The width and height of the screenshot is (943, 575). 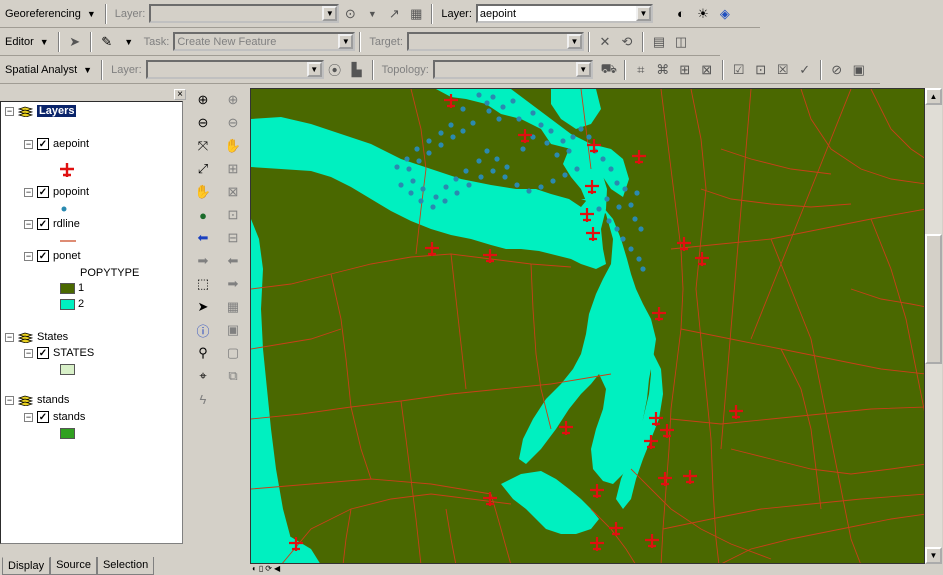 I want to click on select-features-icon: ⬚, so click(x=203, y=284).